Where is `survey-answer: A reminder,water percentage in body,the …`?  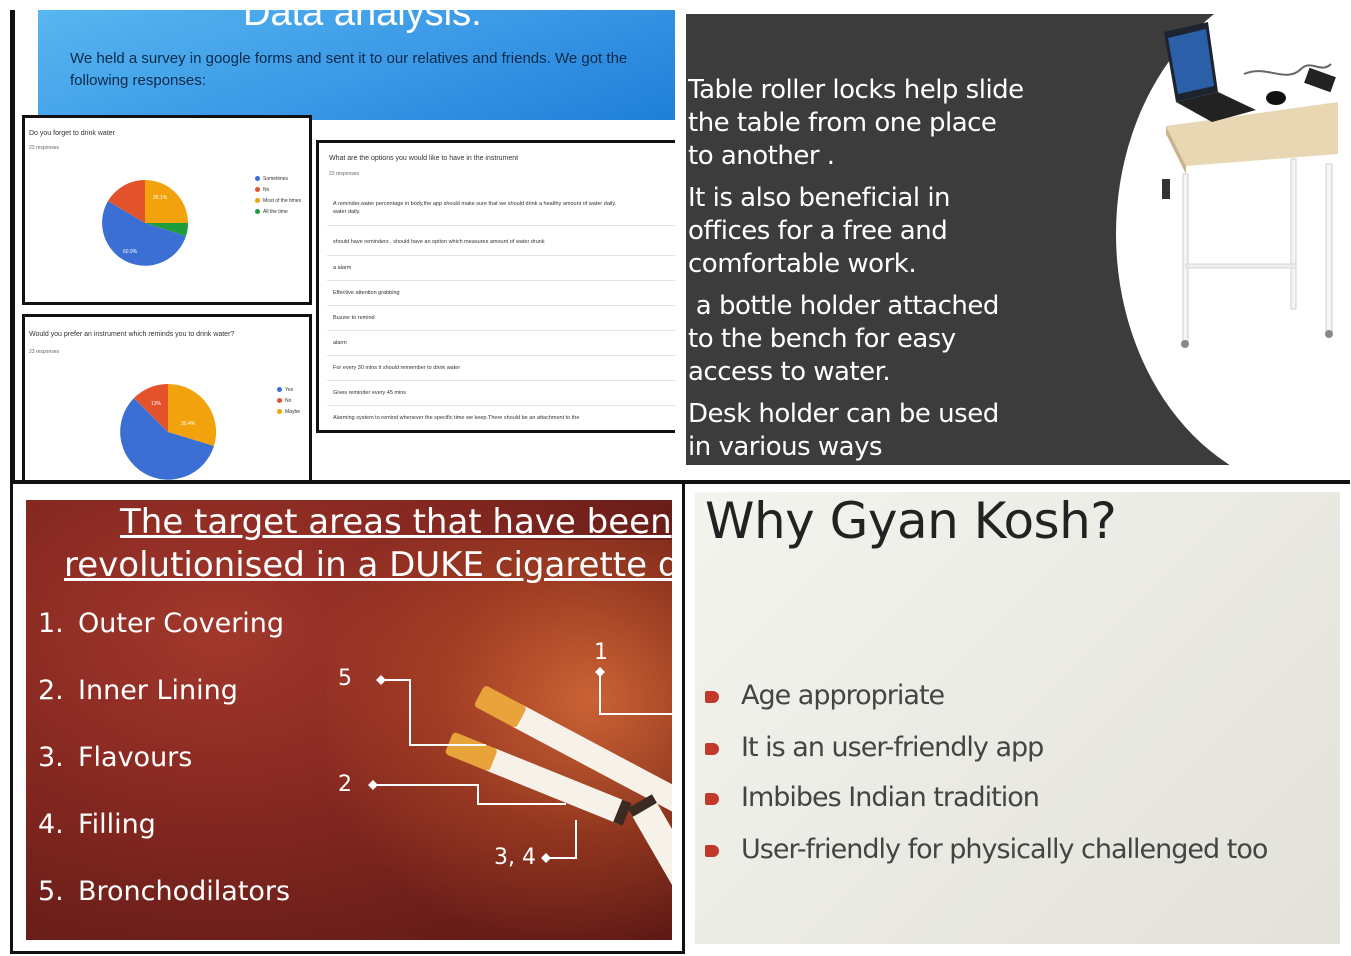
survey-answer: A reminder,water percentage in body,the … is located at coordinates (475, 204).